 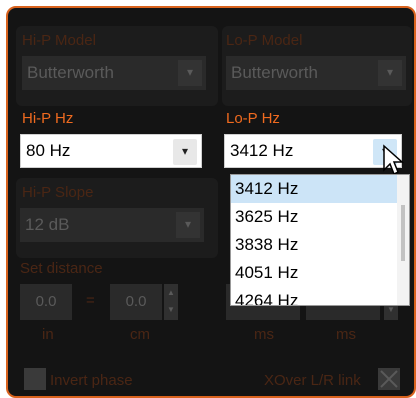 I want to click on lo-p-hz-select: 3412 Hz ▾, so click(x=313, y=151).